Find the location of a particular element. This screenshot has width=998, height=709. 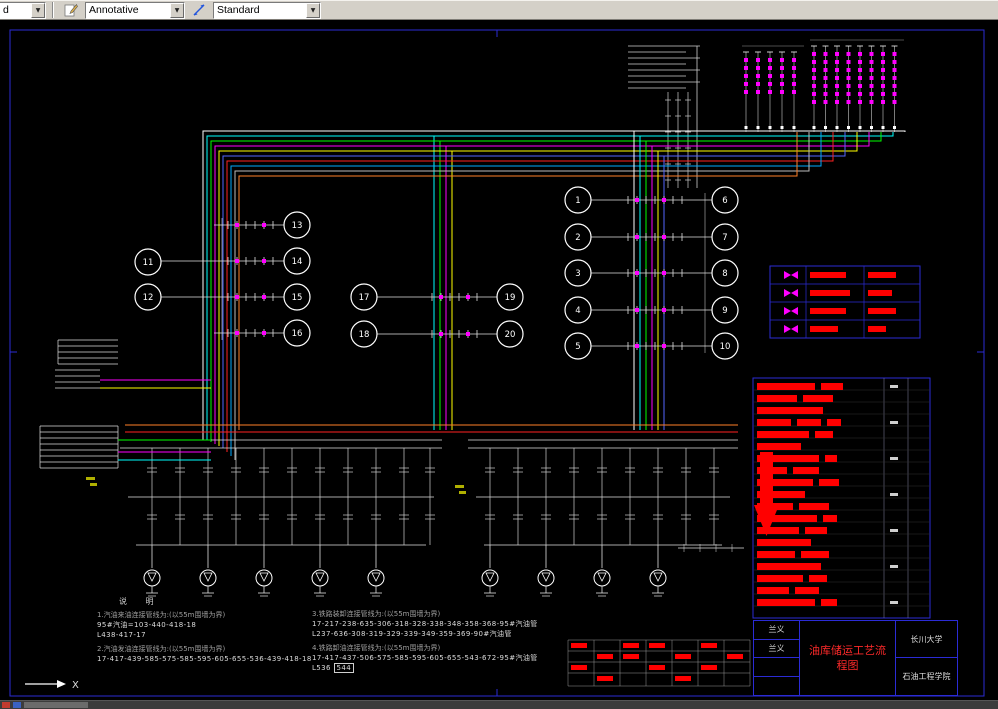

tank-12: 12 is located at coordinates (148, 297).